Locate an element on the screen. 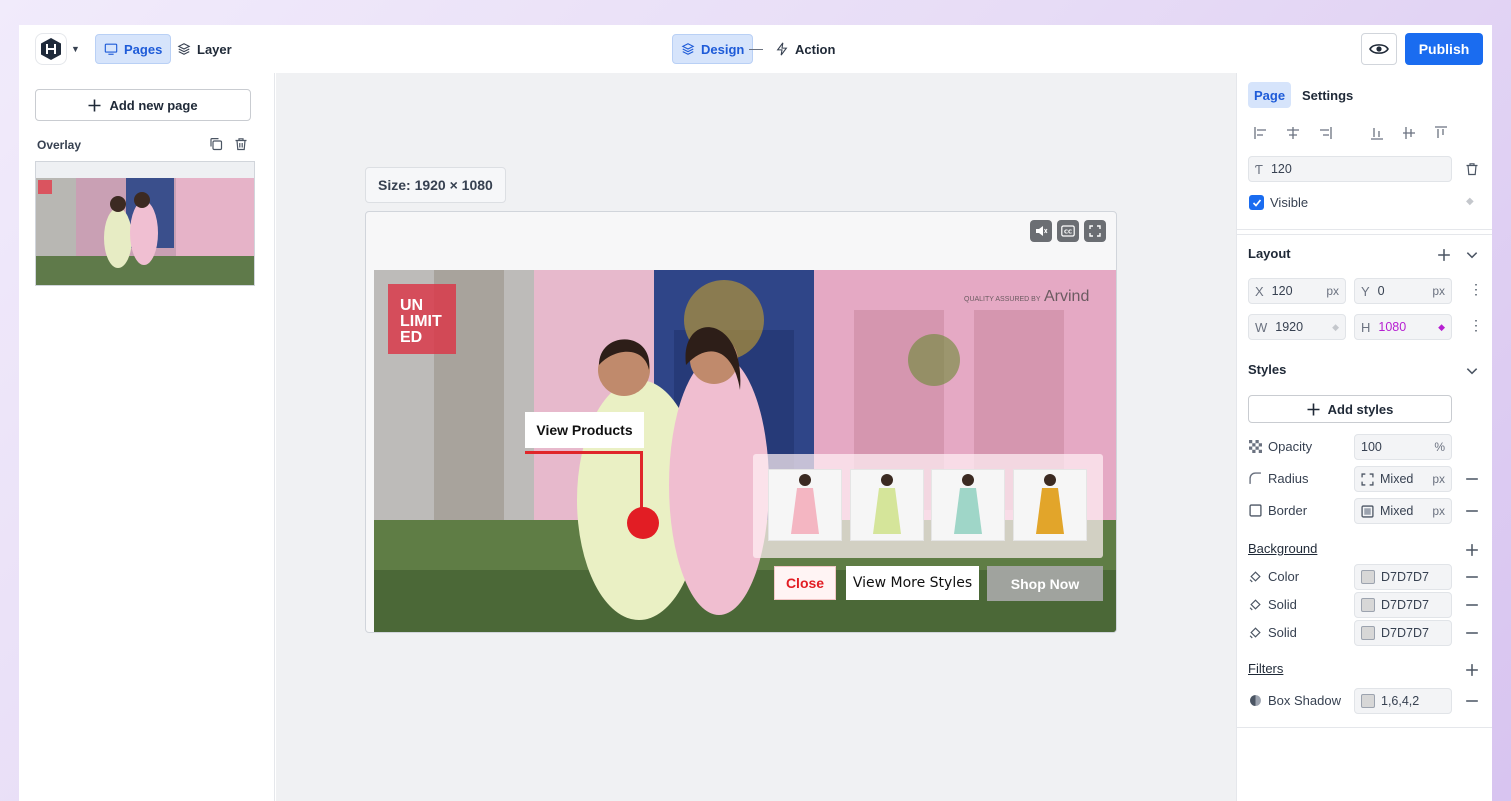 The width and height of the screenshot is (1511, 801). background-color-field: D7D7D7 is located at coordinates (1403, 577).